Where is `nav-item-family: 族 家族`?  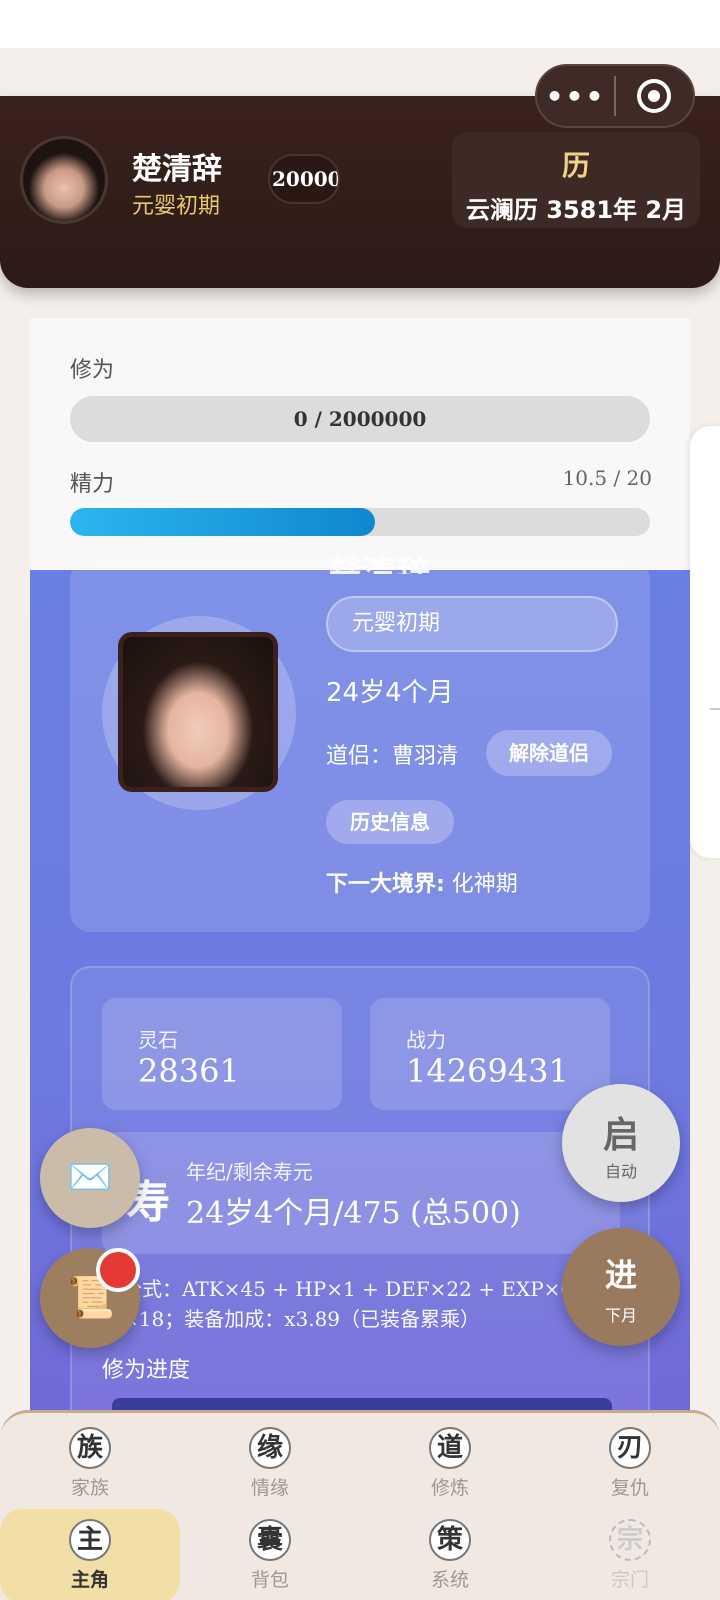
nav-item-family: 族 家族 is located at coordinates (90, 1463).